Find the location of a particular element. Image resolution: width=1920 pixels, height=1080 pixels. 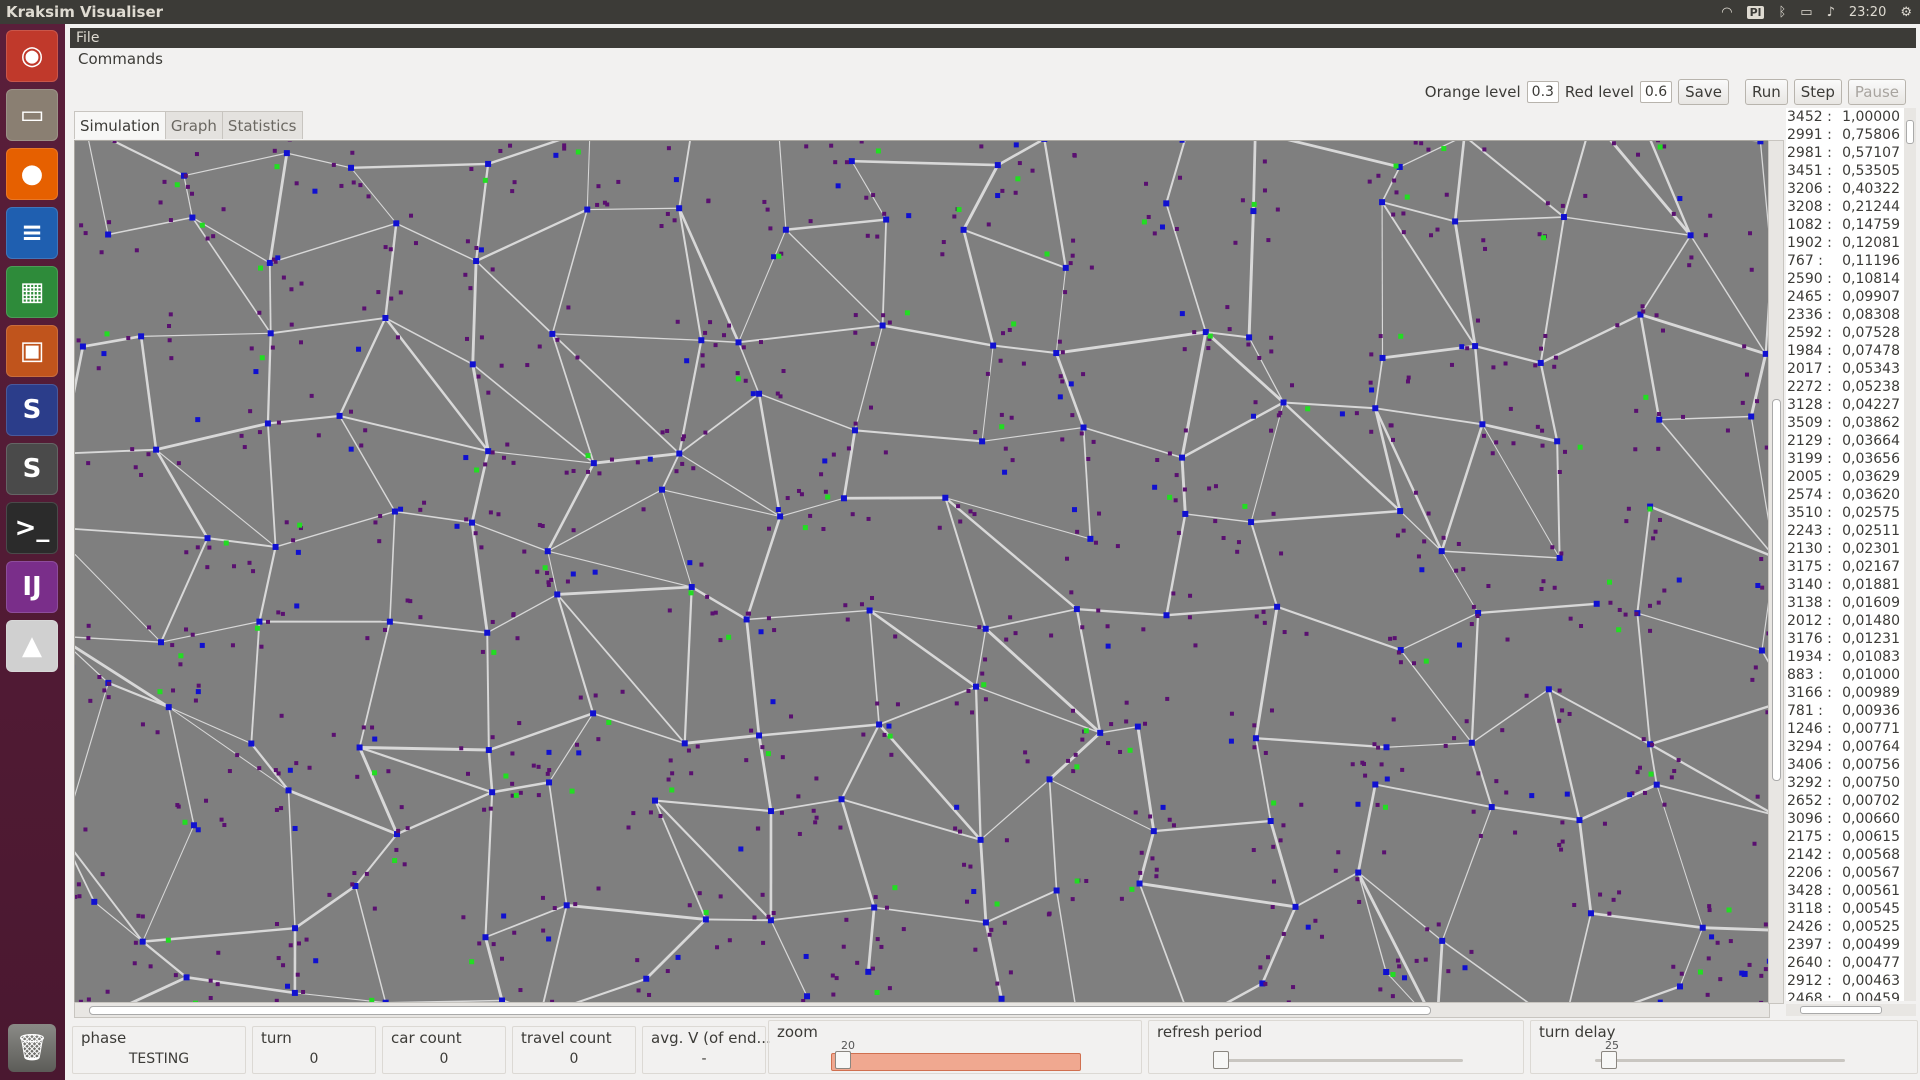

refresh-slider-track is located at coordinates (1338, 1060).